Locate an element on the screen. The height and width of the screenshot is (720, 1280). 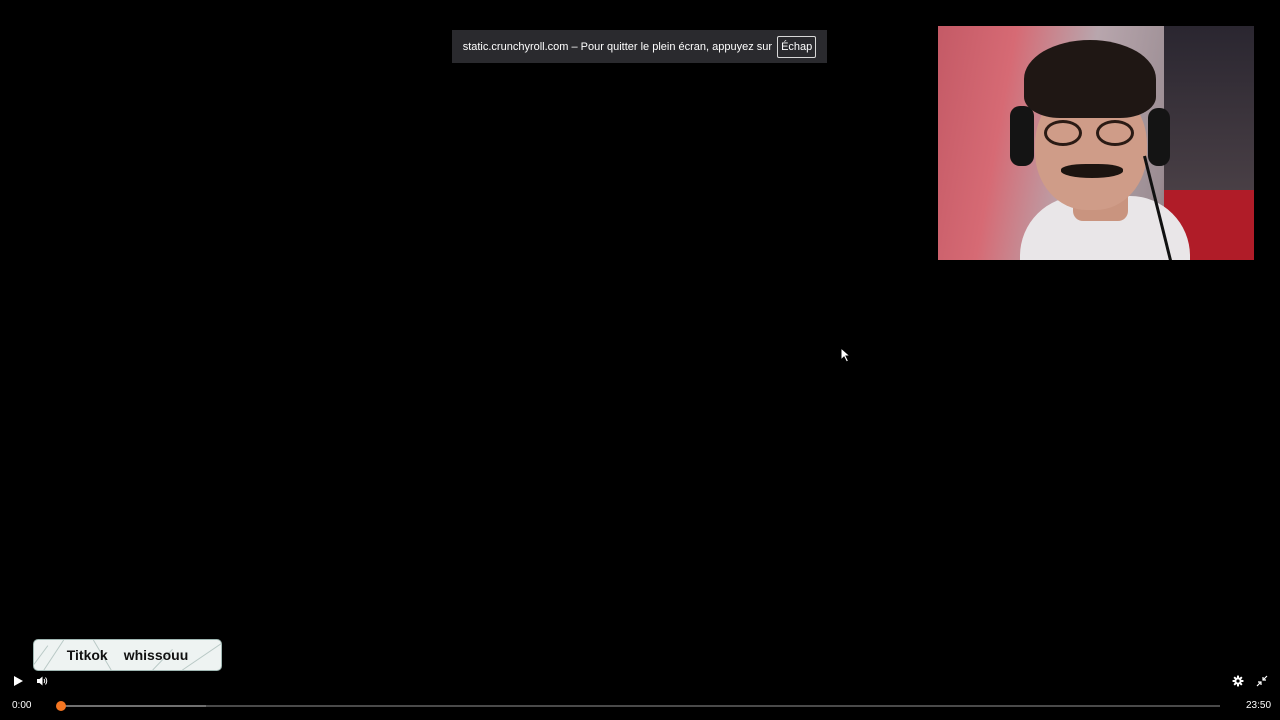
webcam-background is located at coordinates (1209, 111).